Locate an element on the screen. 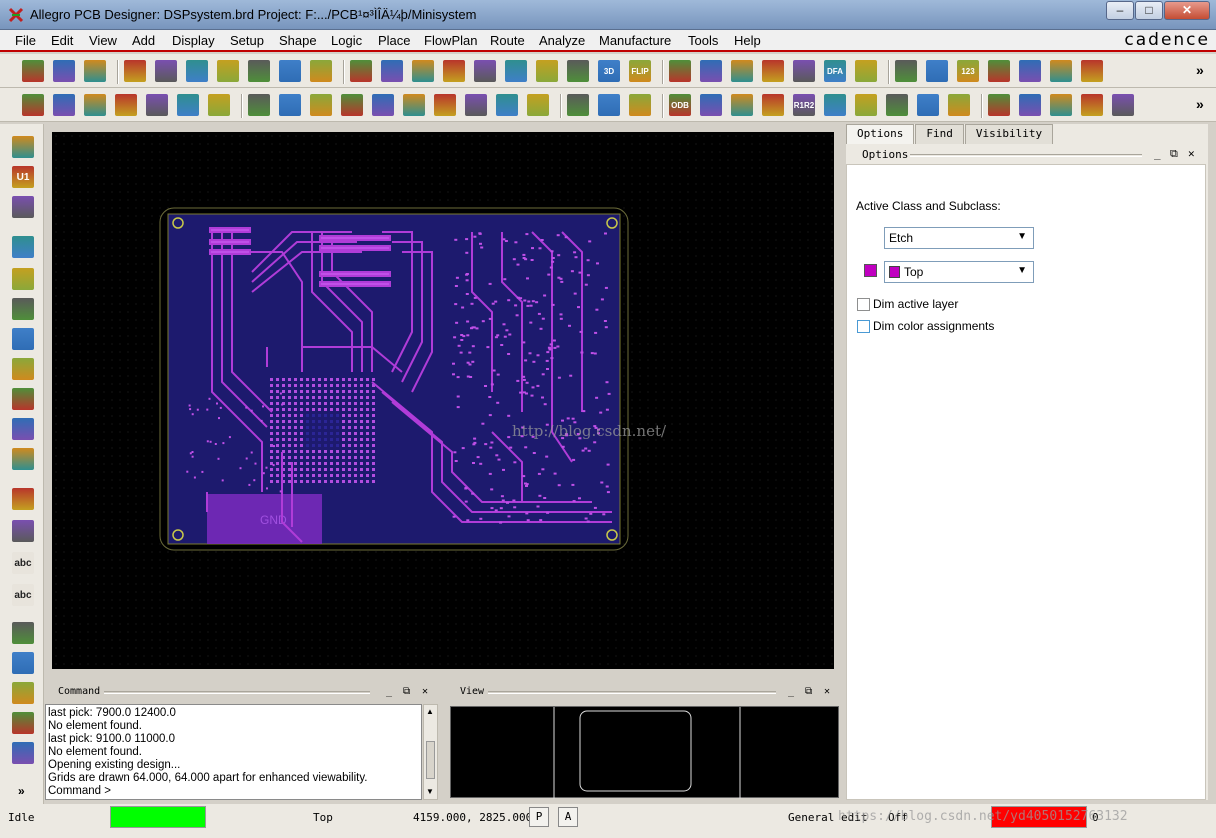  dim-color-assignments-checkbox is located at coordinates (863, 326).